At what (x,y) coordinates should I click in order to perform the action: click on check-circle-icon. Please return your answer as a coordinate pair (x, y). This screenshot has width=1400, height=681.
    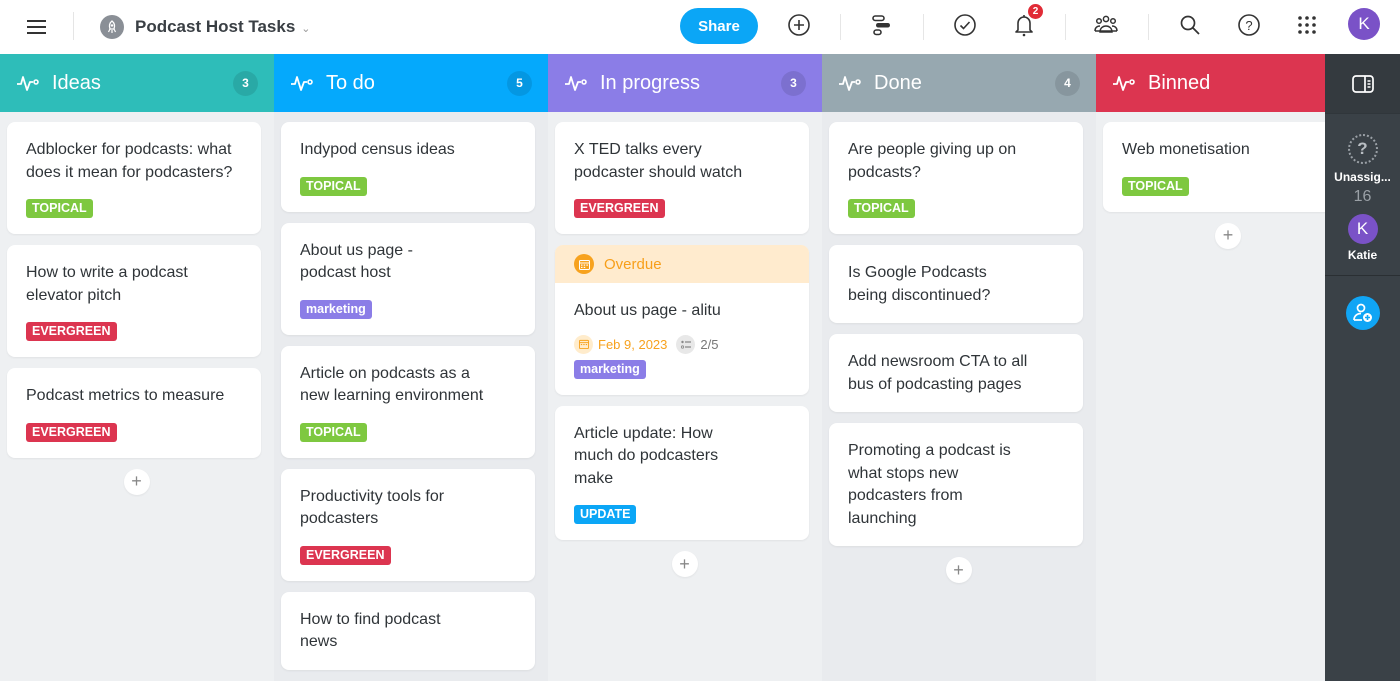
    Looking at the image, I should click on (965, 25).